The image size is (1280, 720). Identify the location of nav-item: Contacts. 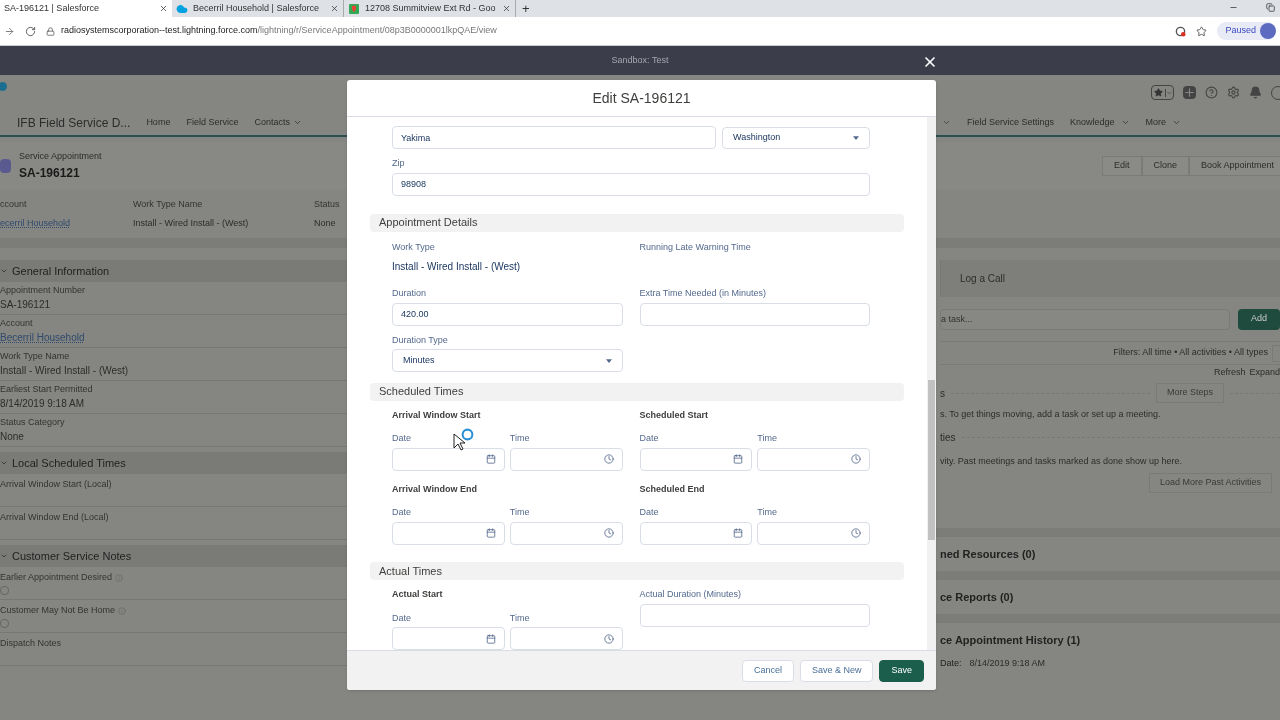
(278, 122).